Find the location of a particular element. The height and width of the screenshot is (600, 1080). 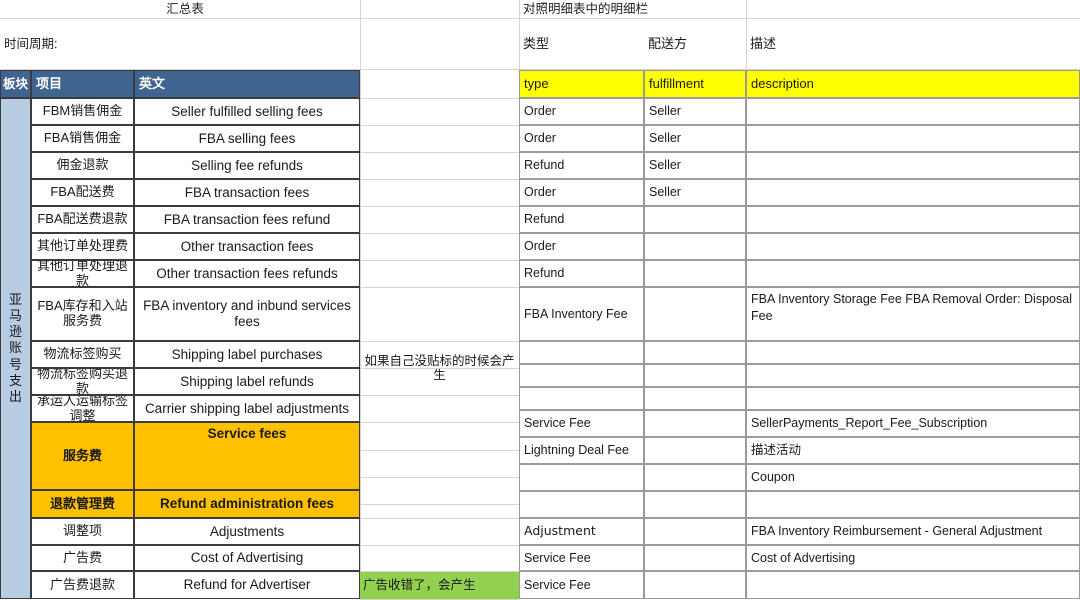

left-row-english: Cost of Advertising is located at coordinates (247, 558).